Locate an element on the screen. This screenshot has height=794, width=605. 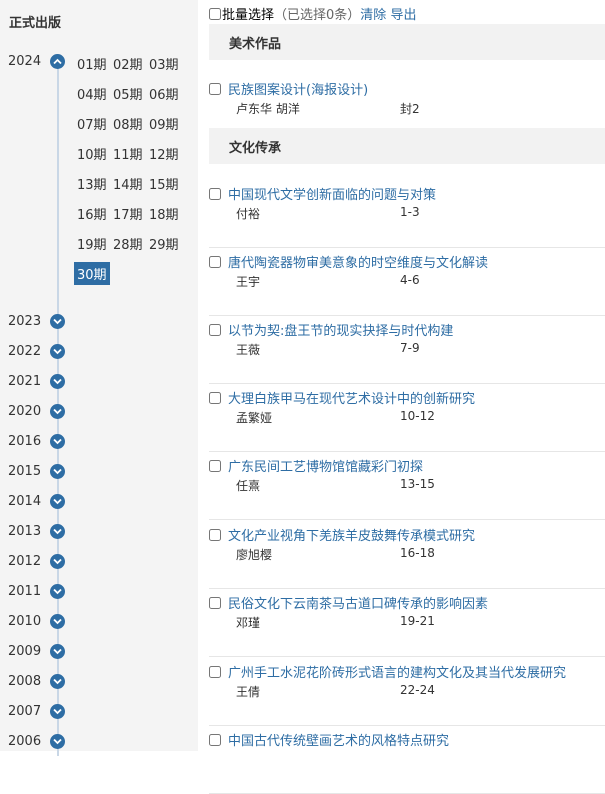
issue-link: 03期 is located at coordinates (164, 63).